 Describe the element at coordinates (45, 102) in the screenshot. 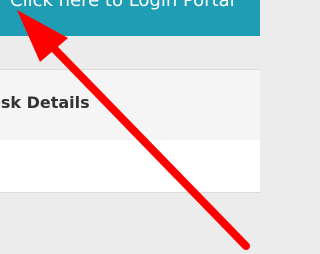

I see `section-title: esk Details` at that location.